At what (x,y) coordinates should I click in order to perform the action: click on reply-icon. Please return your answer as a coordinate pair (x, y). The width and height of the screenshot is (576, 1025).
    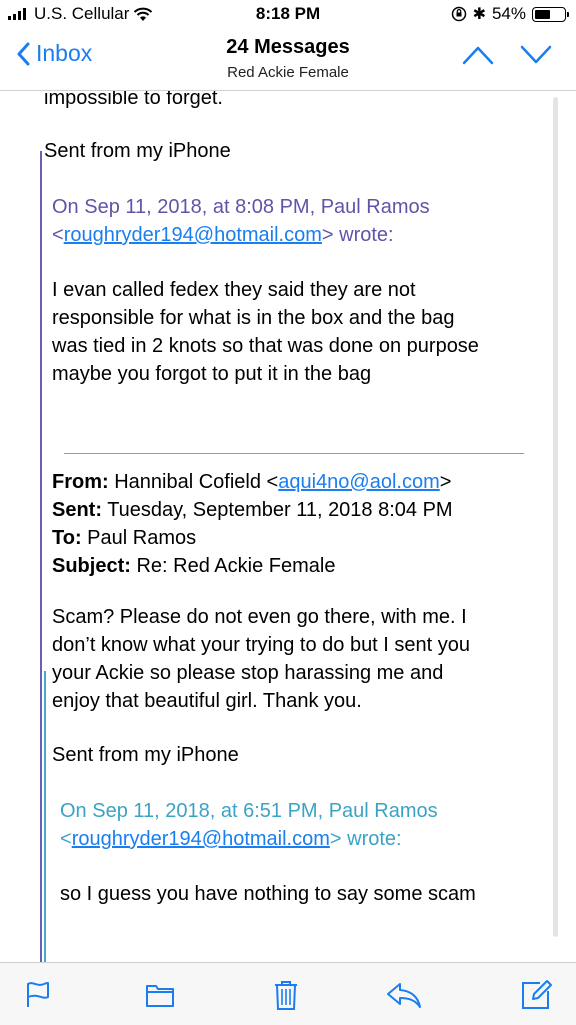
    Looking at the image, I should click on (404, 995).